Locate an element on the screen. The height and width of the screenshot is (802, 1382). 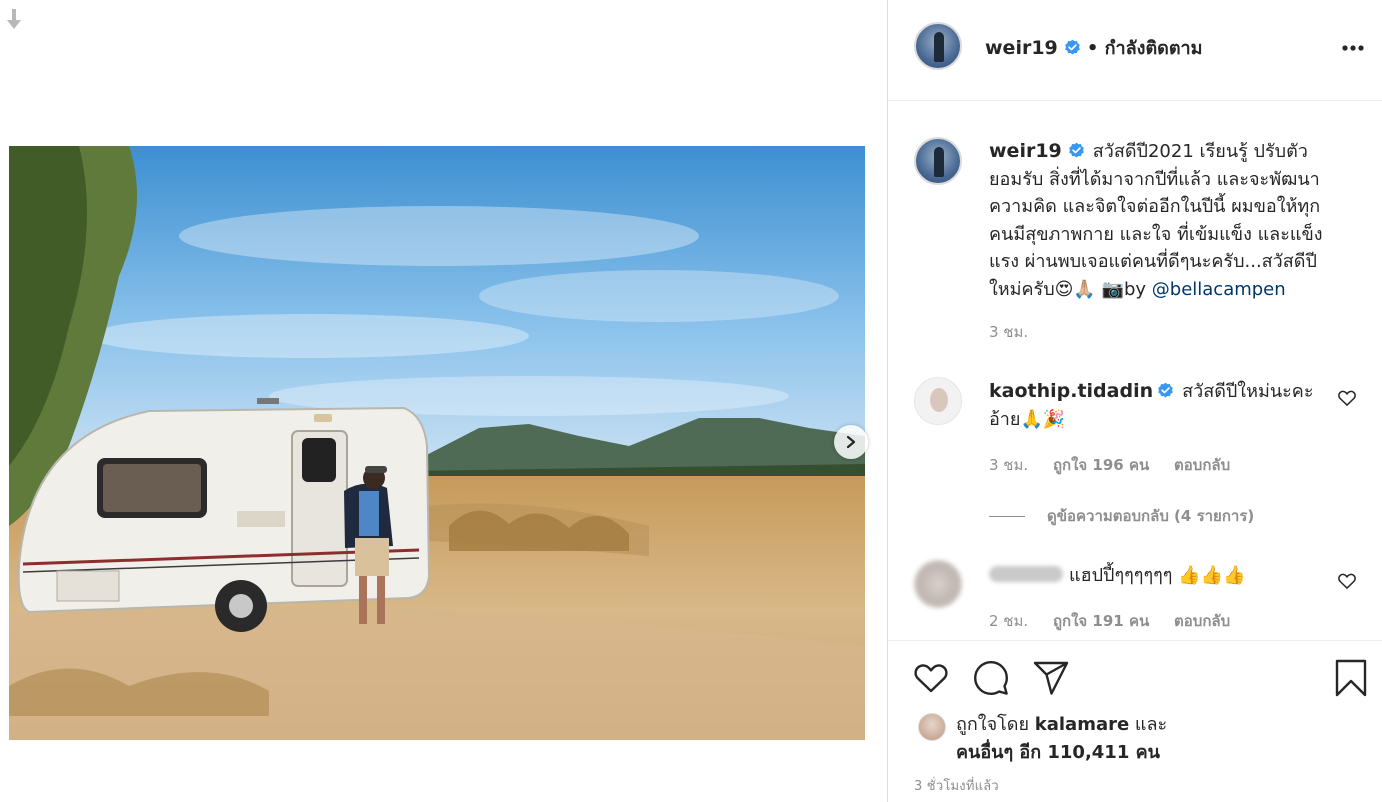
divider is located at coordinates (1007, 516).